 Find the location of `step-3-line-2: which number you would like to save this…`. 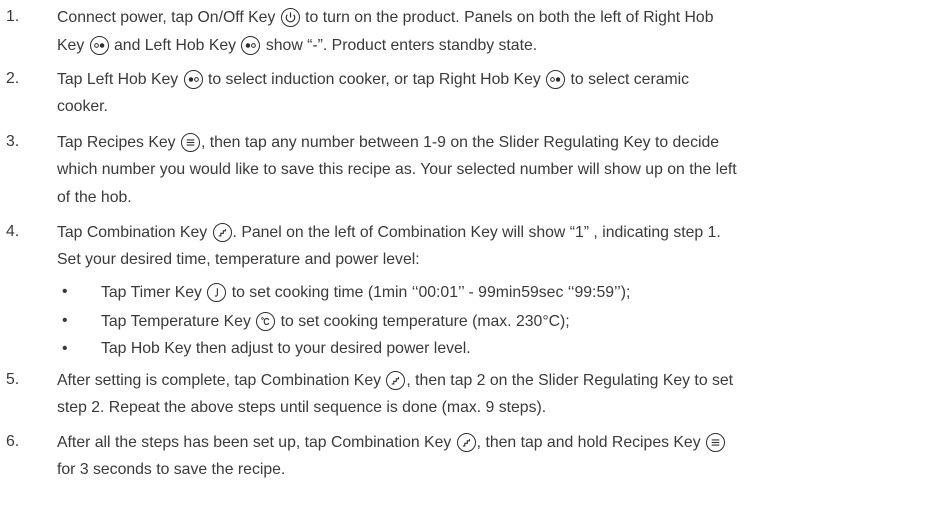

step-3-line-2: which number you would like to save this… is located at coordinates (397, 170).